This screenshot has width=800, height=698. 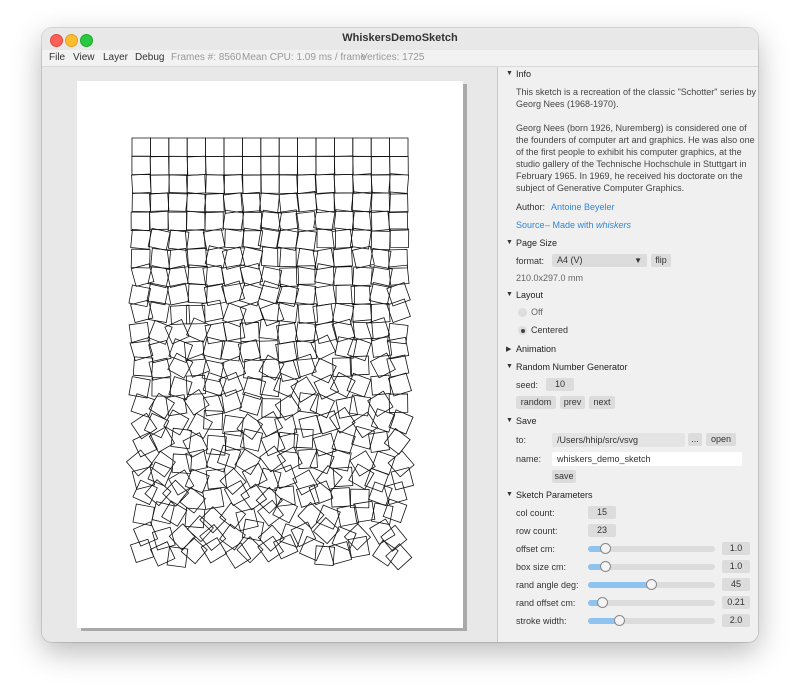 What do you see at coordinates (602, 530) in the screenshot?
I see `row-count-field: 23` at bounding box center [602, 530].